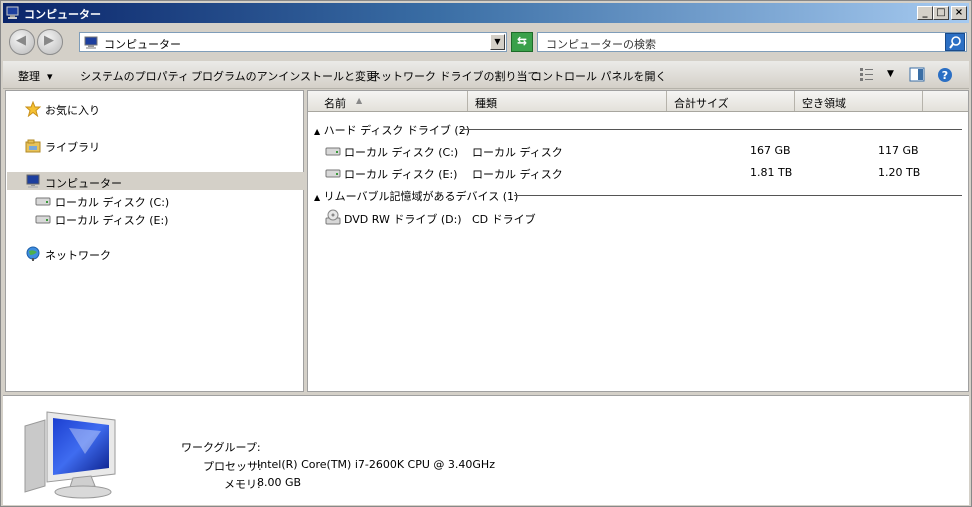 The width and height of the screenshot is (972, 507). What do you see at coordinates (898, 150) in the screenshot?
I see `drive-free-space: 117 GB` at bounding box center [898, 150].